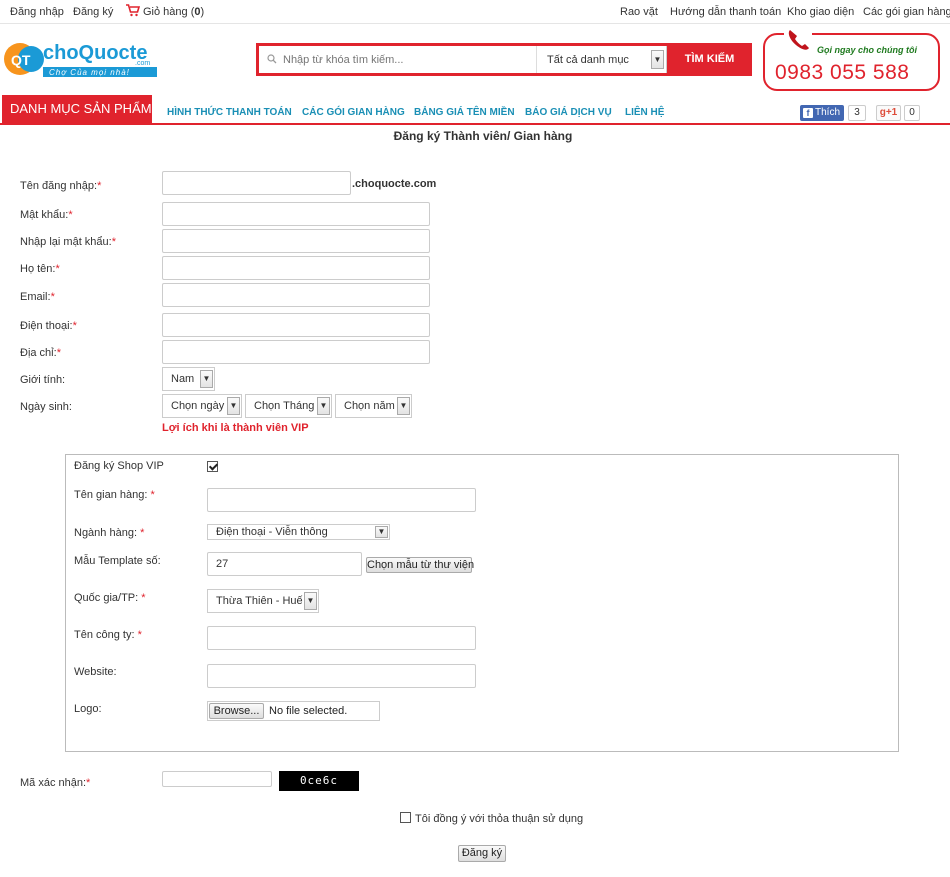 This screenshot has width=950, height=877. I want to click on category-menu-label: DANH MỤC SẢN PHẨM, so click(81, 108).